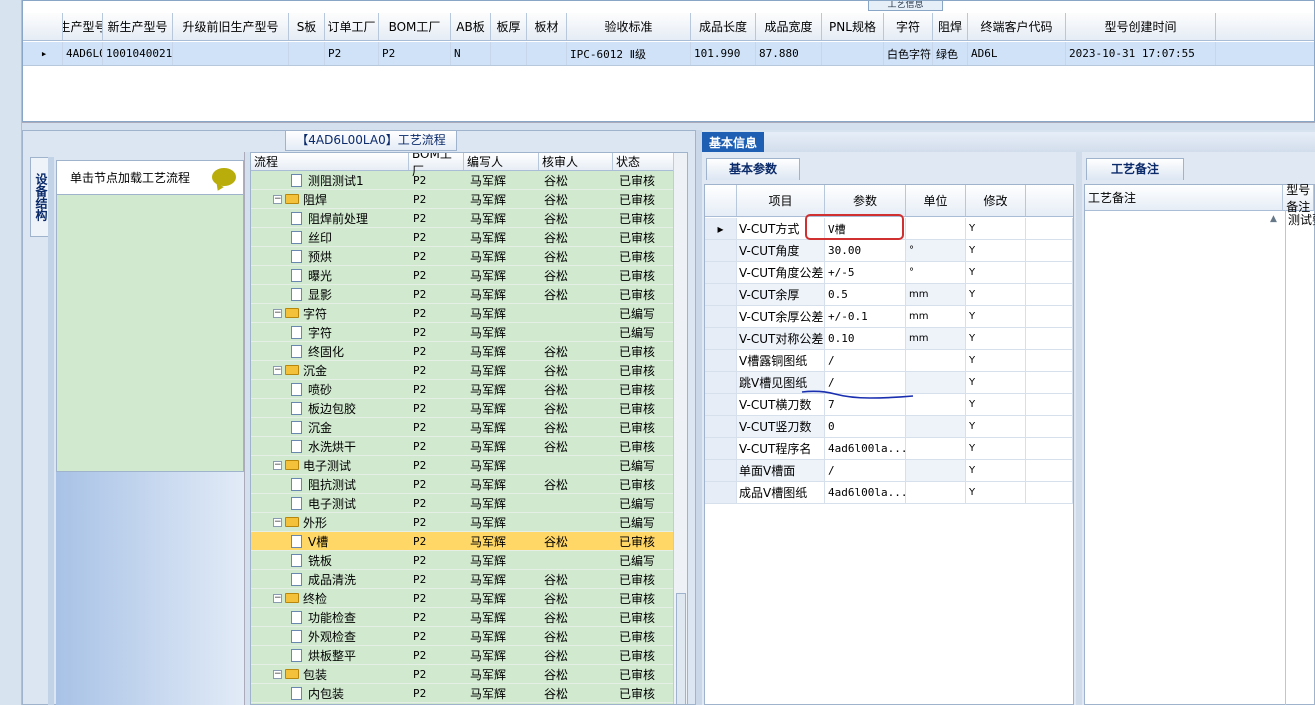  What do you see at coordinates (463, 370) in the screenshot?
I see `tree-row: − 沉金 P2 马军辉 谷松 已审核` at bounding box center [463, 370].